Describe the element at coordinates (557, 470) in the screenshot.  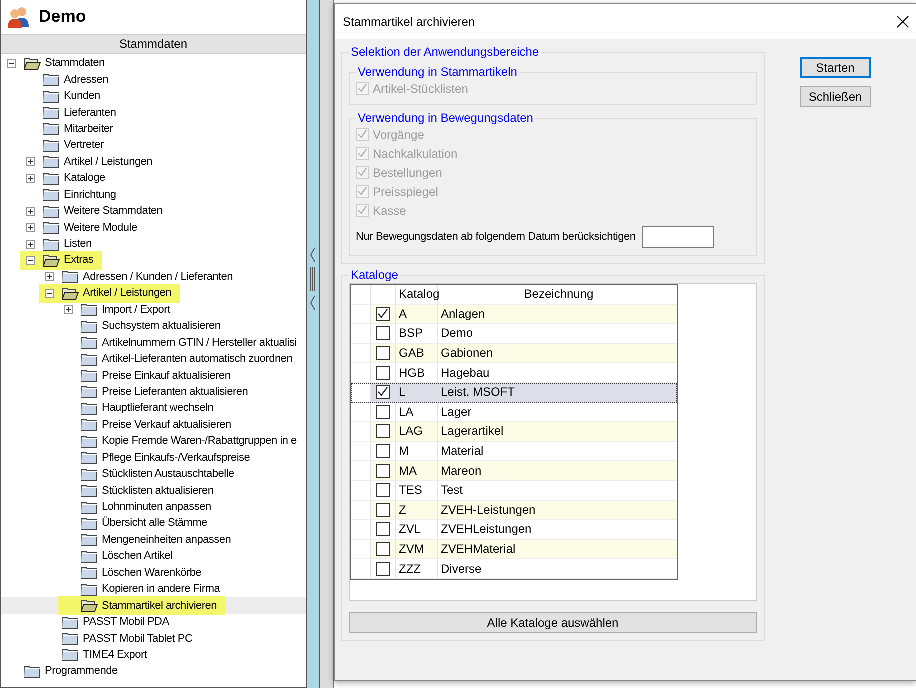
I see `table-cell: Mareon` at that location.